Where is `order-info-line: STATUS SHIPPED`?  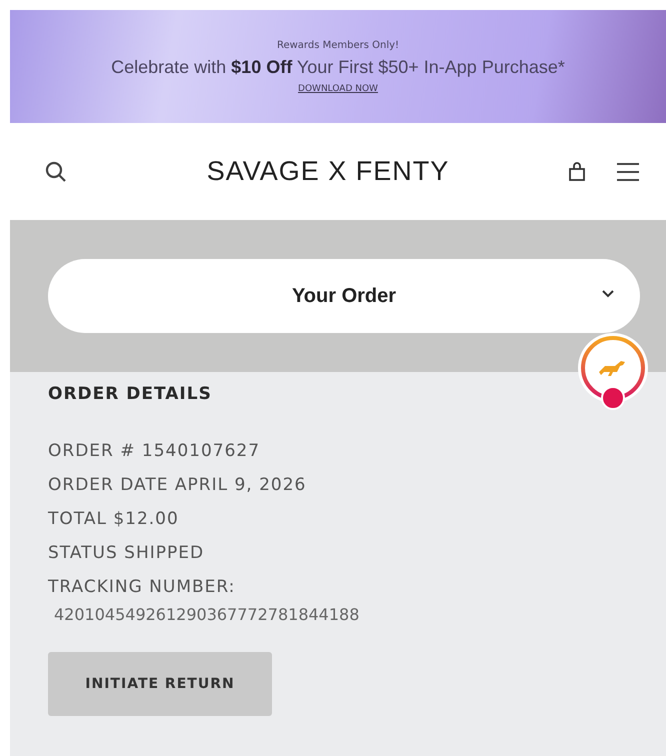 order-info-line: STATUS SHIPPED is located at coordinates (127, 553).